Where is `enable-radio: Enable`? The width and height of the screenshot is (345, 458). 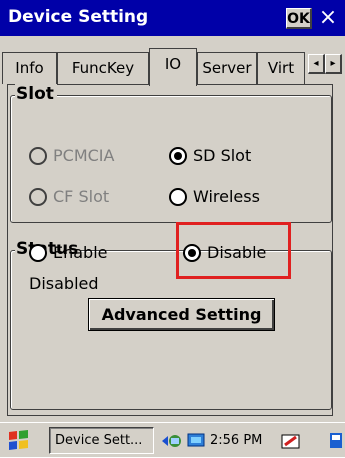
enable-radio: Enable is located at coordinates (68, 252).